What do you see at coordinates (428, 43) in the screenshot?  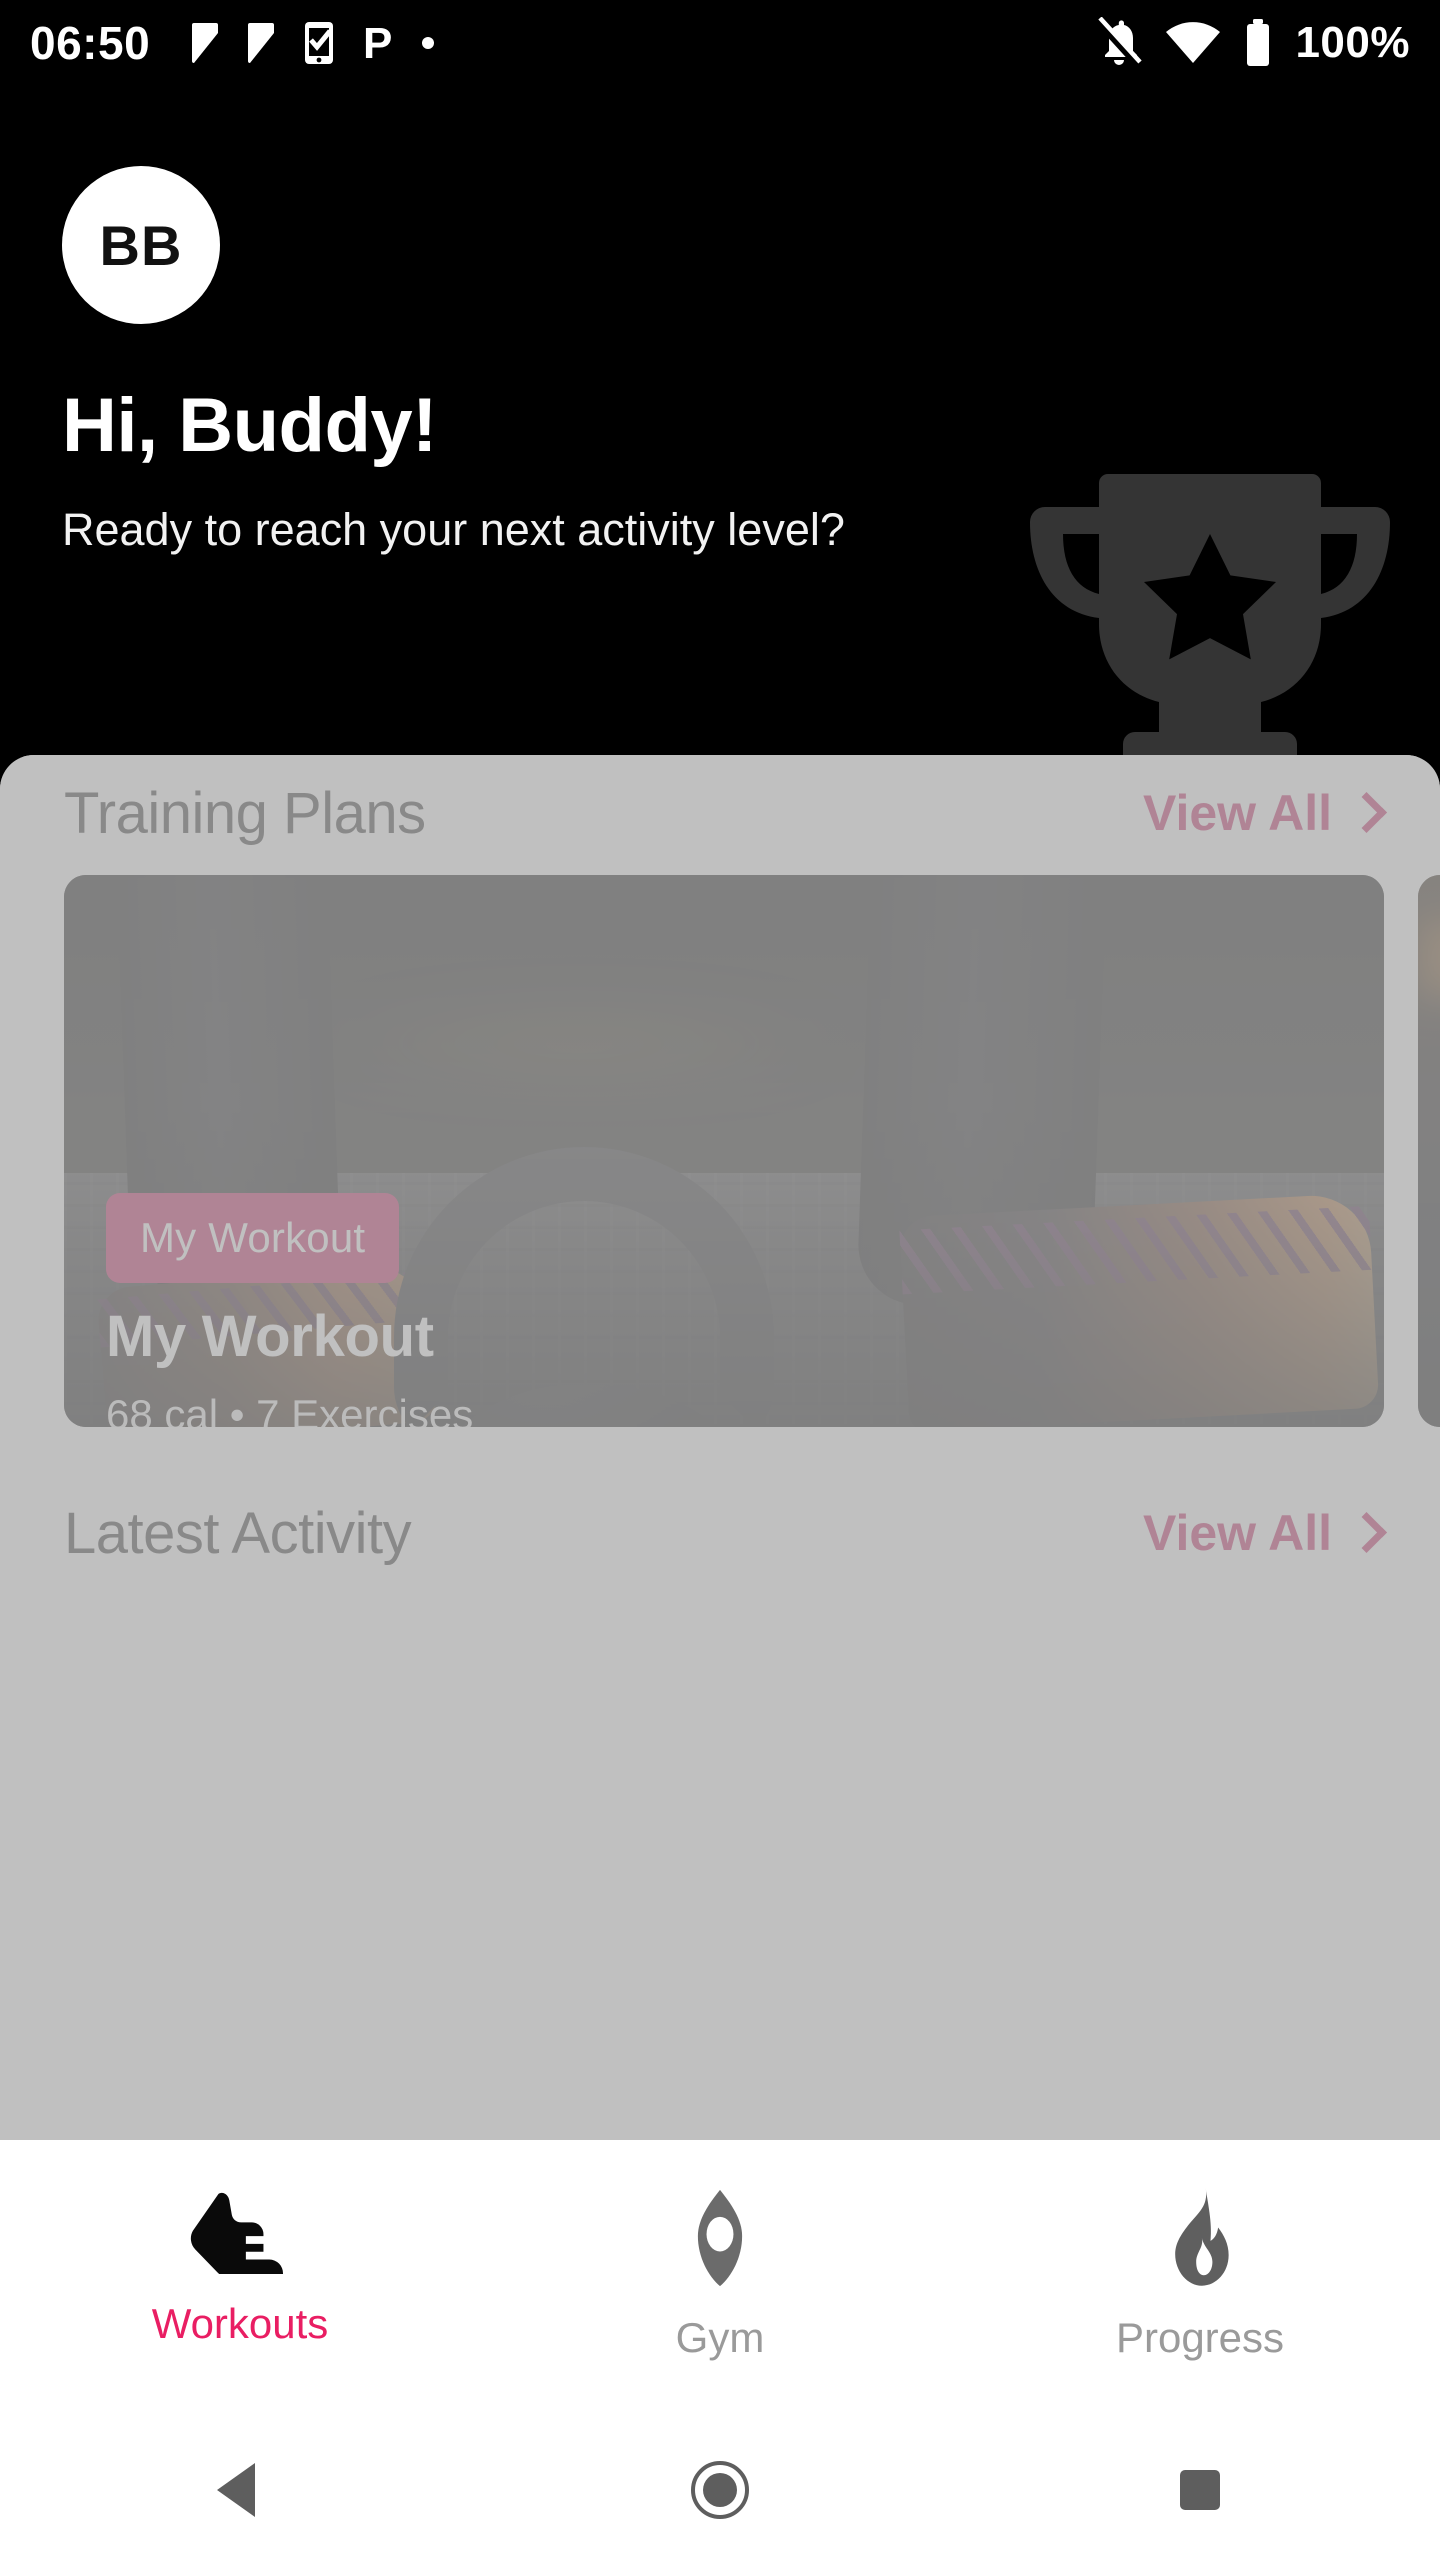 I see `dot-icon` at bounding box center [428, 43].